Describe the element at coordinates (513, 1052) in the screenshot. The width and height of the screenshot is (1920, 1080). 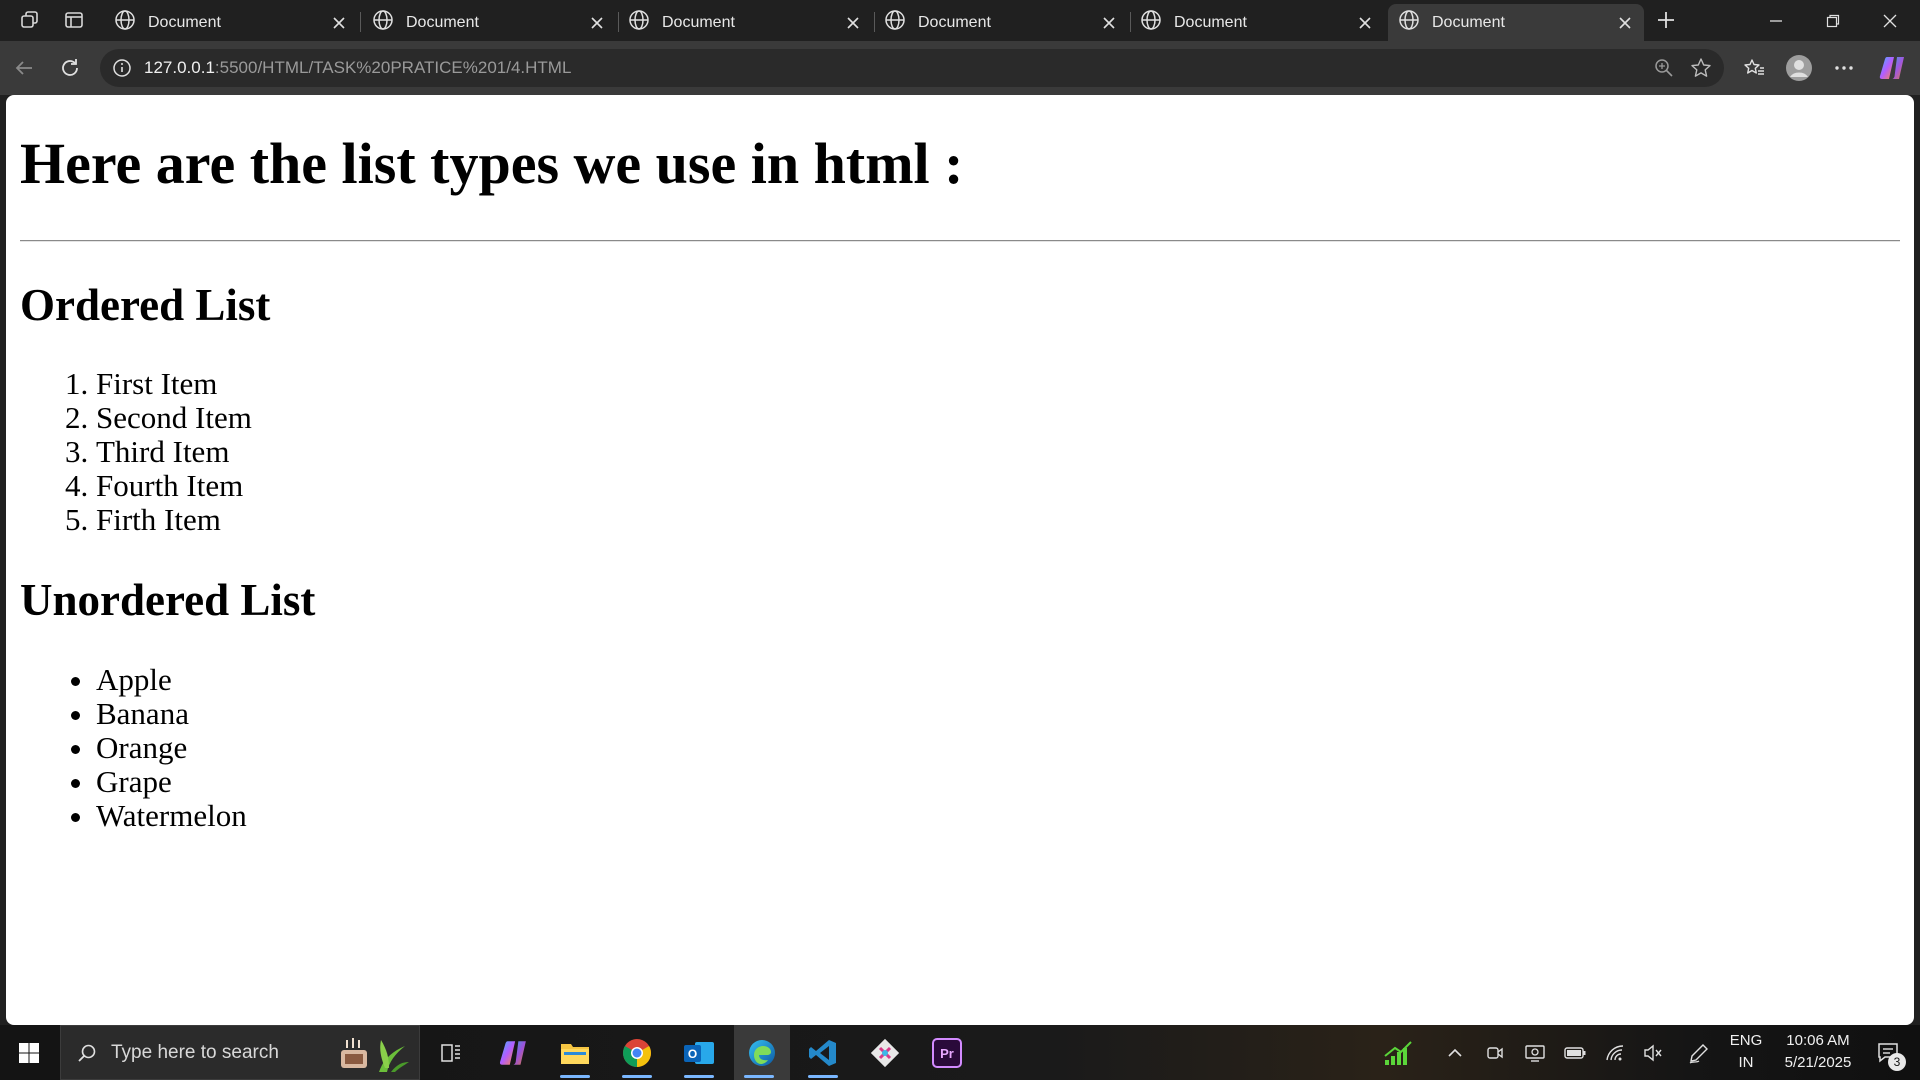
I see `copilot-app-icon` at that location.